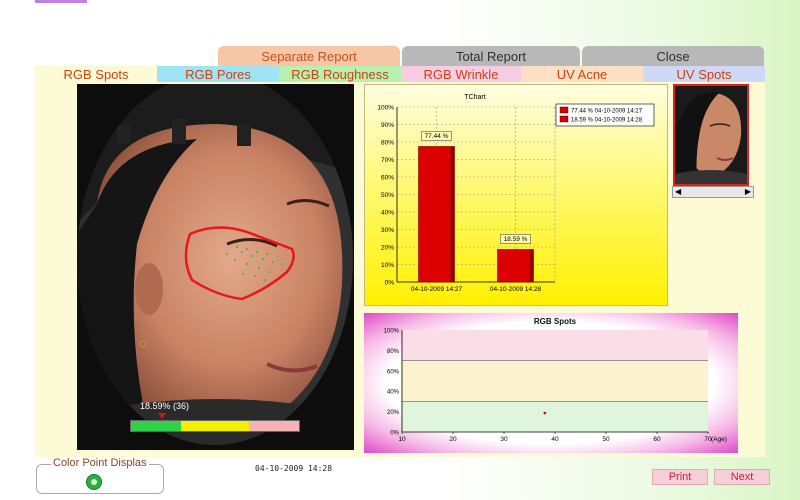 The height and width of the screenshot is (500, 800). Describe the element at coordinates (437, 136) in the screenshot. I see `bar-value-label: 77.44 %` at that location.